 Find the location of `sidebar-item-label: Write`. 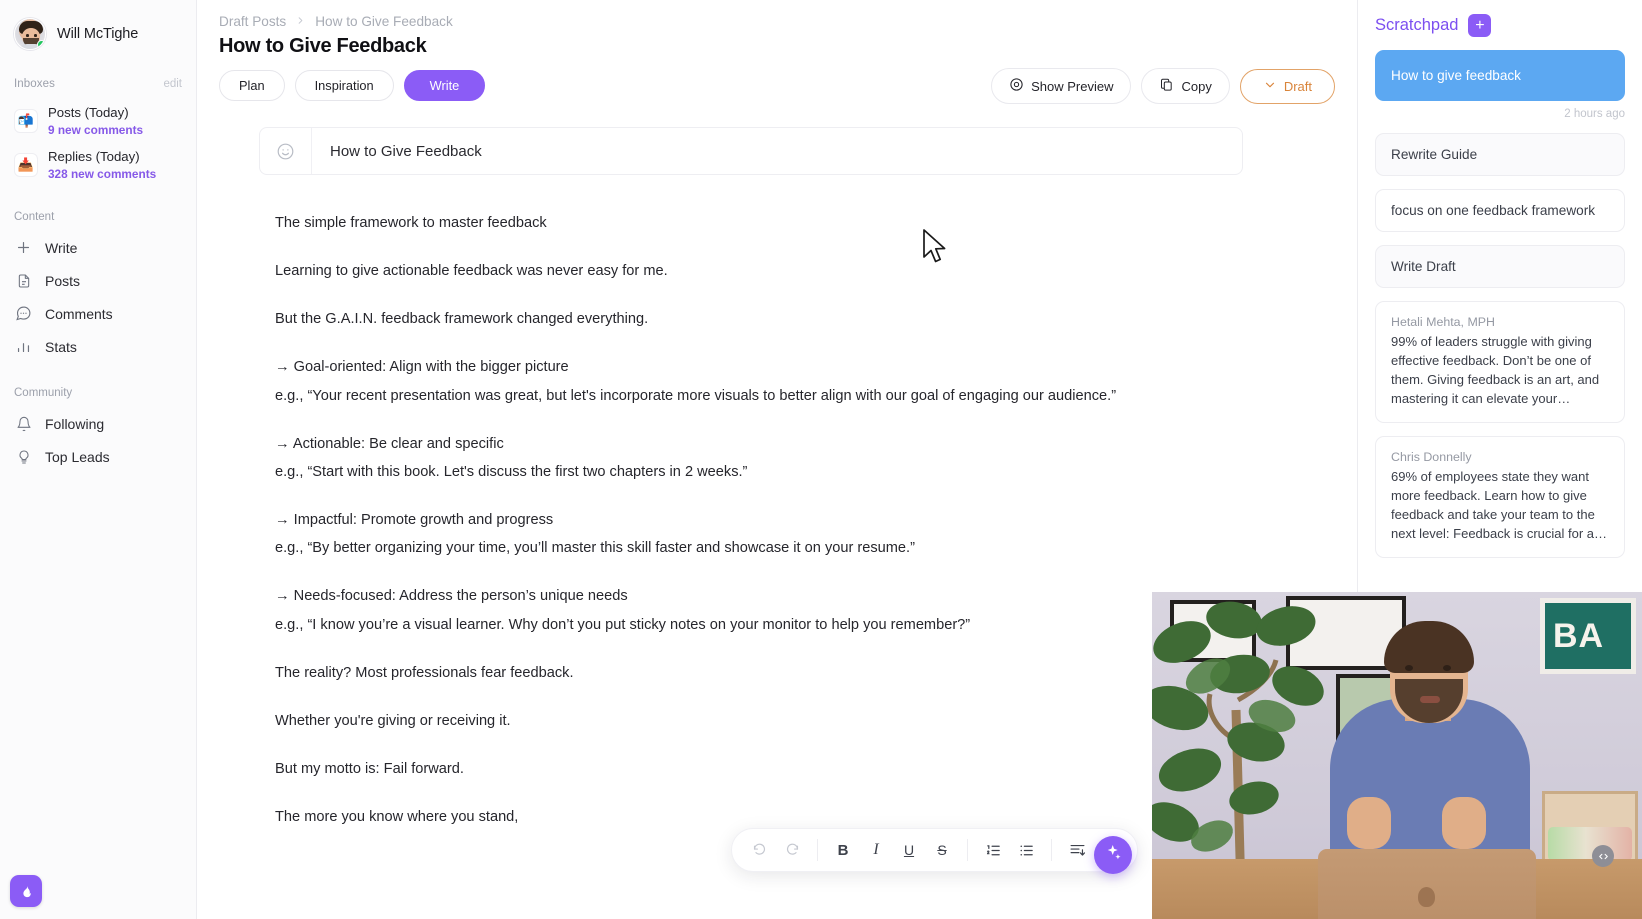

sidebar-item-label: Write is located at coordinates (61, 247).